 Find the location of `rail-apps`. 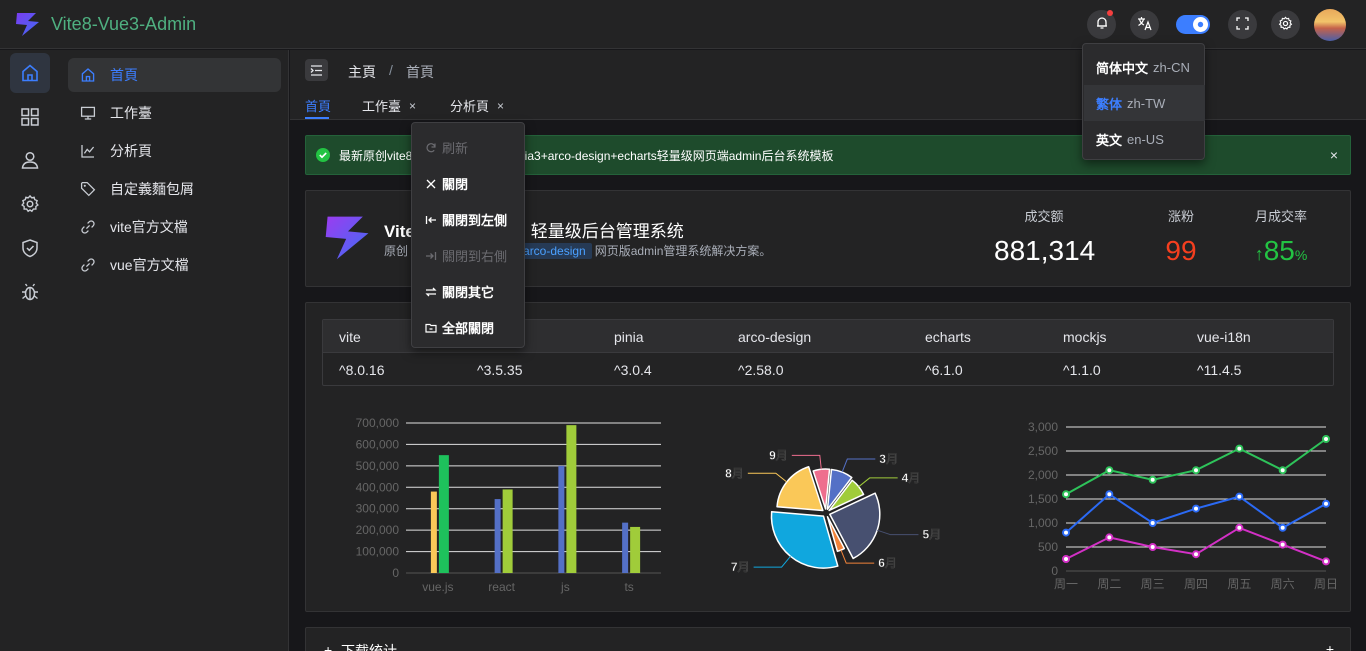

rail-apps is located at coordinates (30, 117).